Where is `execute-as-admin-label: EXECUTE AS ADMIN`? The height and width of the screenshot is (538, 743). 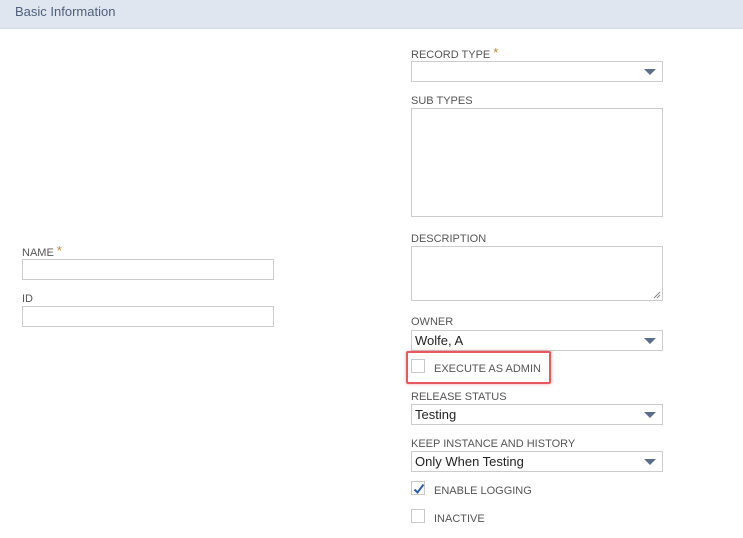 execute-as-admin-label: EXECUTE AS ADMIN is located at coordinates (487, 369).